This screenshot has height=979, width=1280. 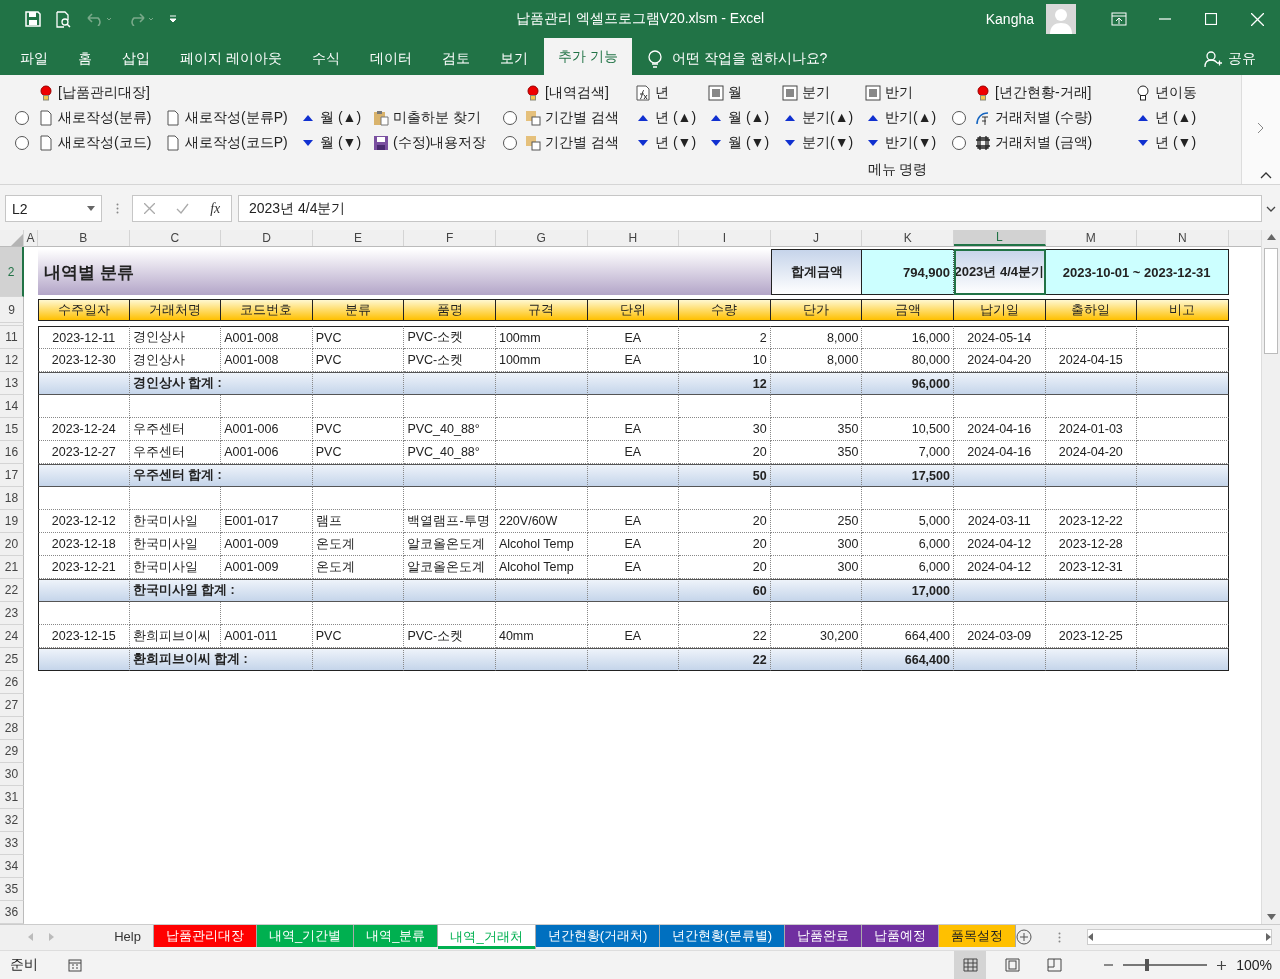 What do you see at coordinates (1166, 92) in the screenshot?
I see `ribbon-button: 년이동` at bounding box center [1166, 92].